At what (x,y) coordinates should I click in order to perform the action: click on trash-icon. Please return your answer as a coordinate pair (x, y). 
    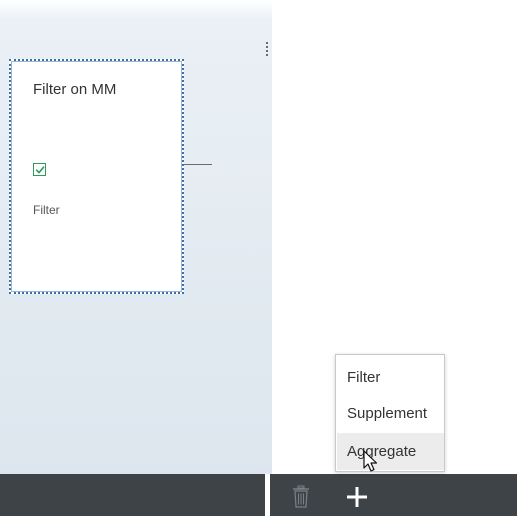
    Looking at the image, I should click on (301, 496).